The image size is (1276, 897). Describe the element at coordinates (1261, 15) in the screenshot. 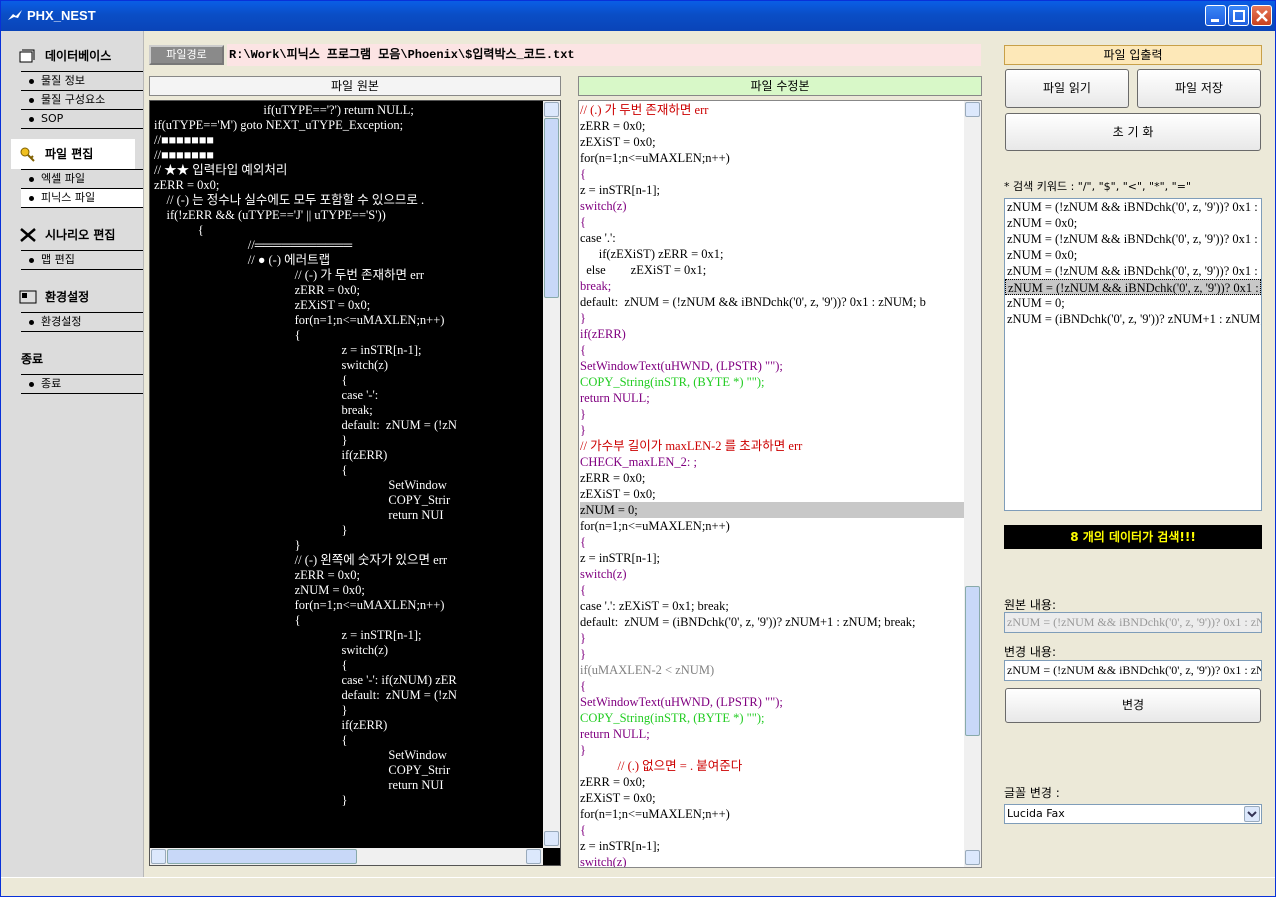

I see `close-button` at that location.